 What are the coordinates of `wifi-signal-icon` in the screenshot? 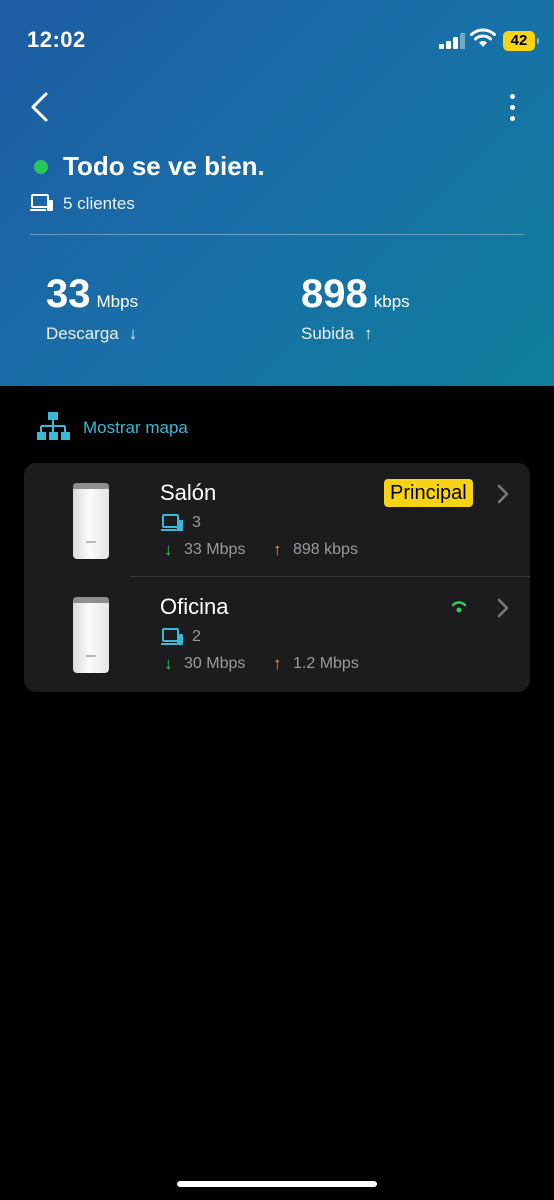 It's located at (459, 607).